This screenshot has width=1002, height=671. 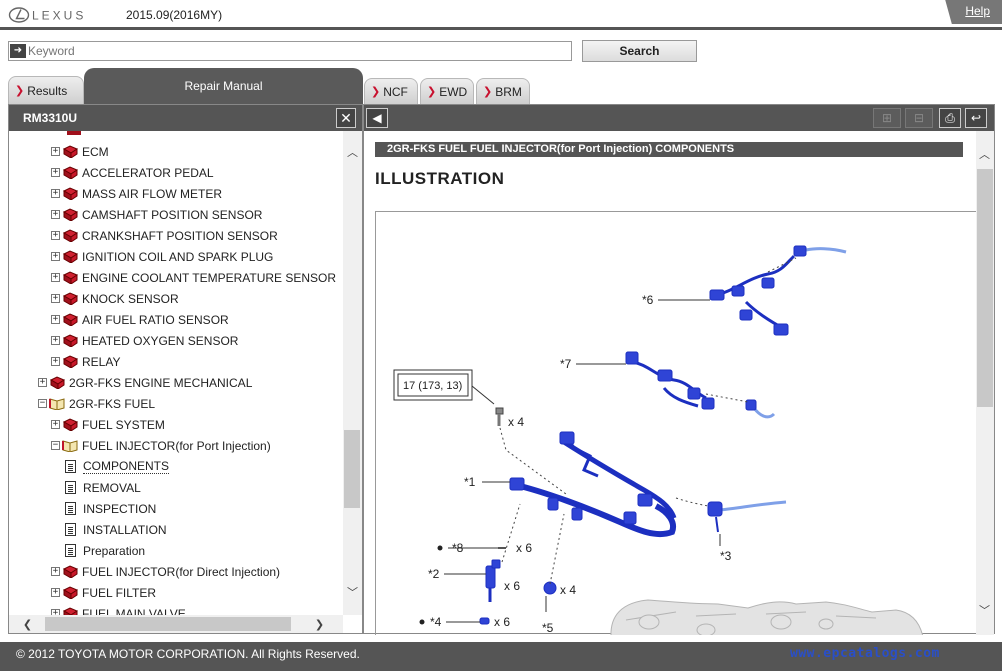 What do you see at coordinates (27, 624) in the screenshot?
I see `scroll-left-icon: ❮` at bounding box center [27, 624].